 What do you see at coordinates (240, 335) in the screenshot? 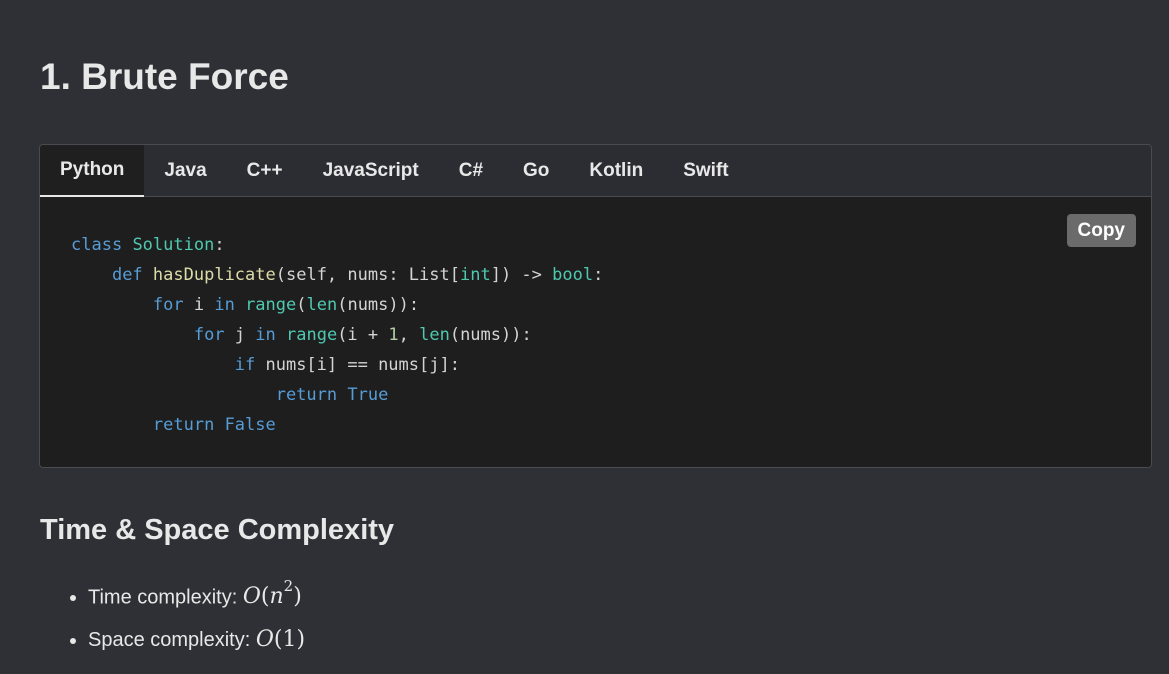
I see `code-token: j` at bounding box center [240, 335].